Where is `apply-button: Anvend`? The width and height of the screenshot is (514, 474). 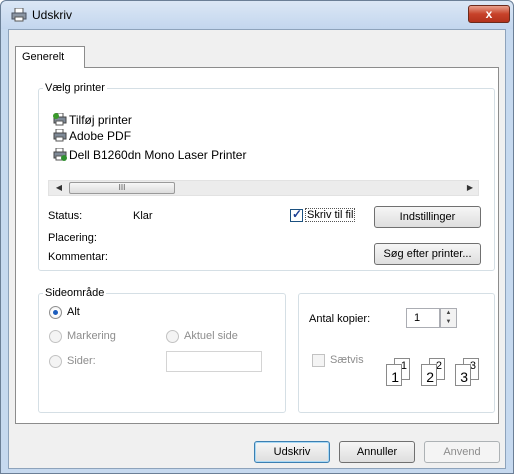 apply-button: Anvend is located at coordinates (462, 452).